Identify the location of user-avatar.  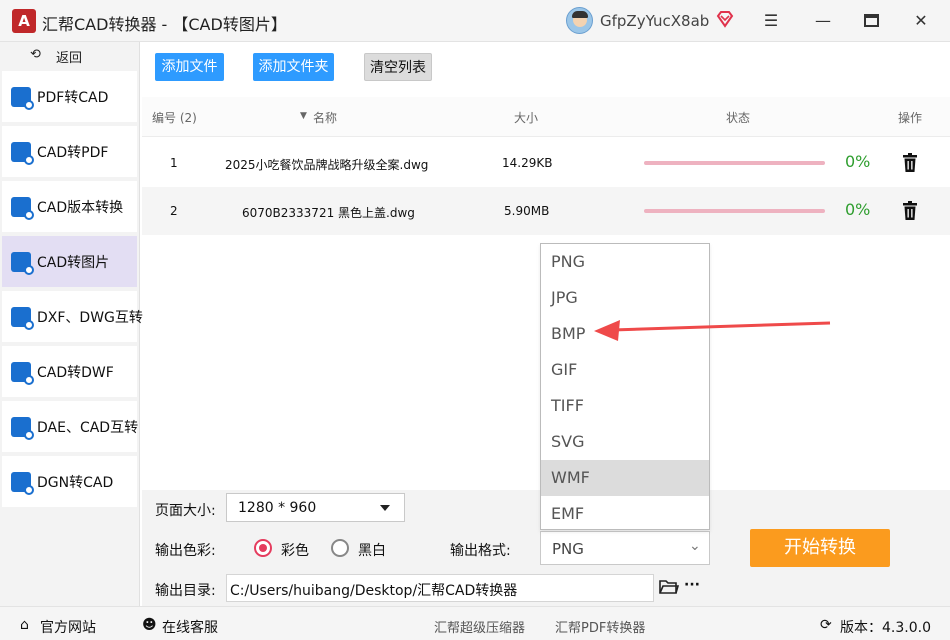
(579, 20).